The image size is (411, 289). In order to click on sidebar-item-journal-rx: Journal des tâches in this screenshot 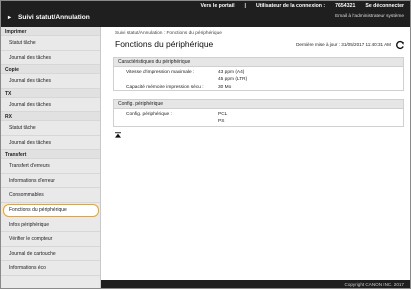, I will do `click(50, 143)`.